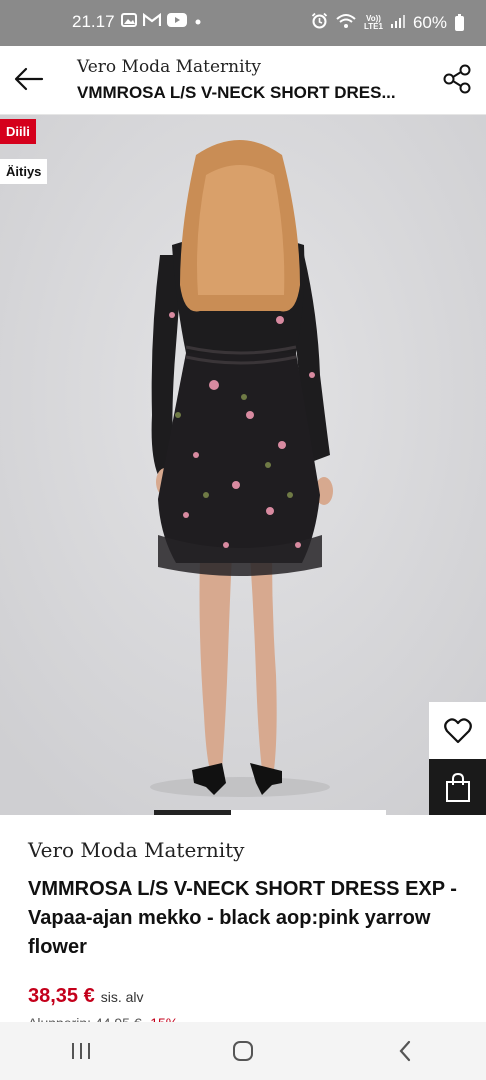 The height and width of the screenshot is (1080, 486). I want to click on price-row: 38,35 € sis. alv, so click(86, 996).